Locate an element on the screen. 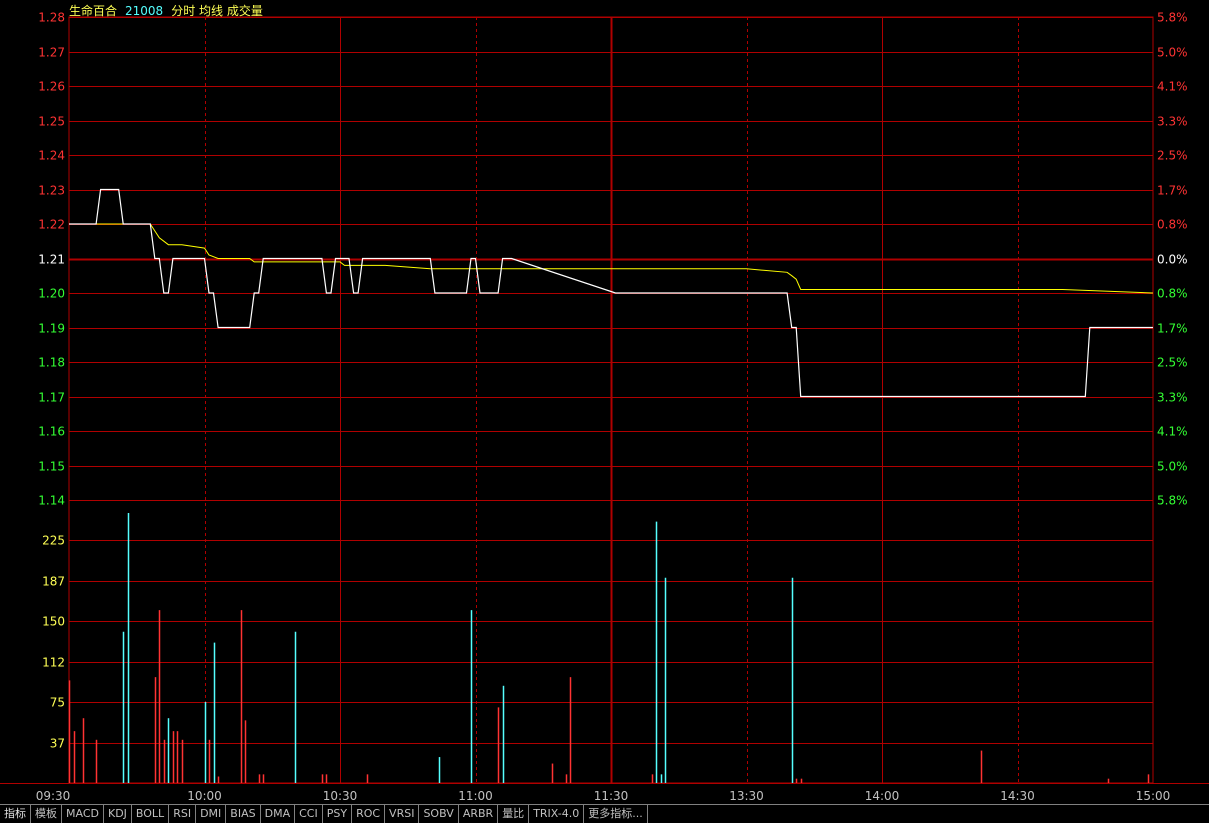 The height and width of the screenshot is (823, 1209). tab-11: ROC is located at coordinates (369, 814).